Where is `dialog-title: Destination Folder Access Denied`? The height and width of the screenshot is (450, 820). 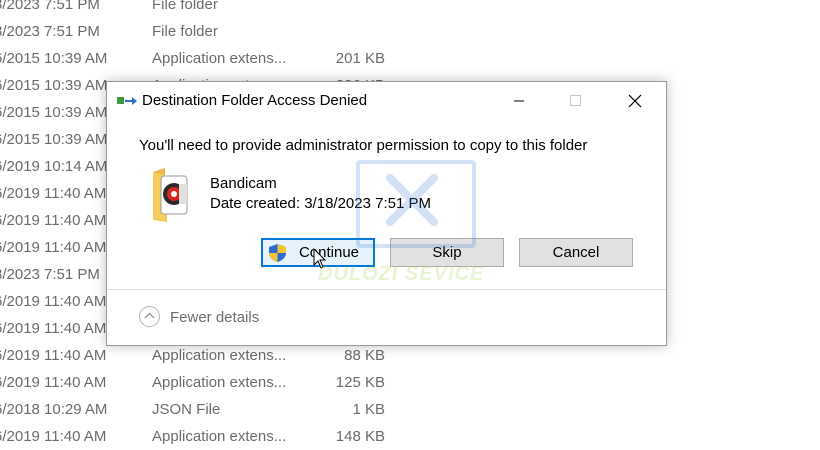
dialog-title: Destination Folder Access Denied is located at coordinates (255, 100).